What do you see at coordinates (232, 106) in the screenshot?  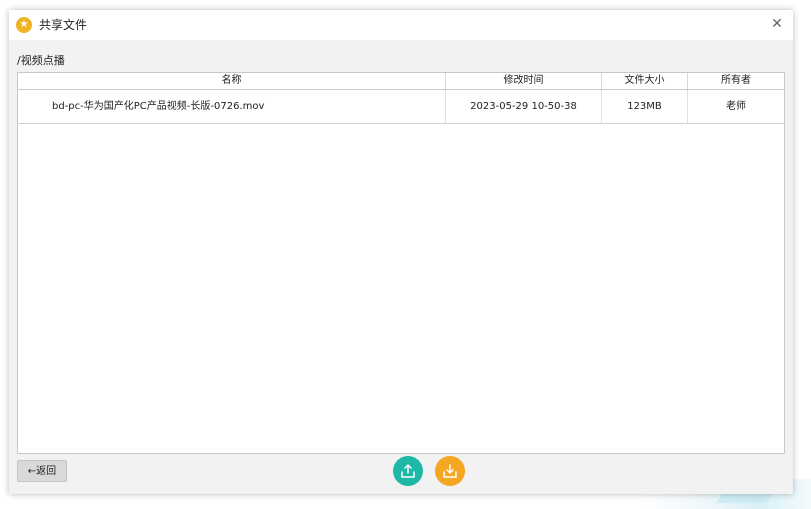 I see `file-name-cell: bd-pc-华为国产化PC产品视频-长版-0726.mov` at bounding box center [232, 106].